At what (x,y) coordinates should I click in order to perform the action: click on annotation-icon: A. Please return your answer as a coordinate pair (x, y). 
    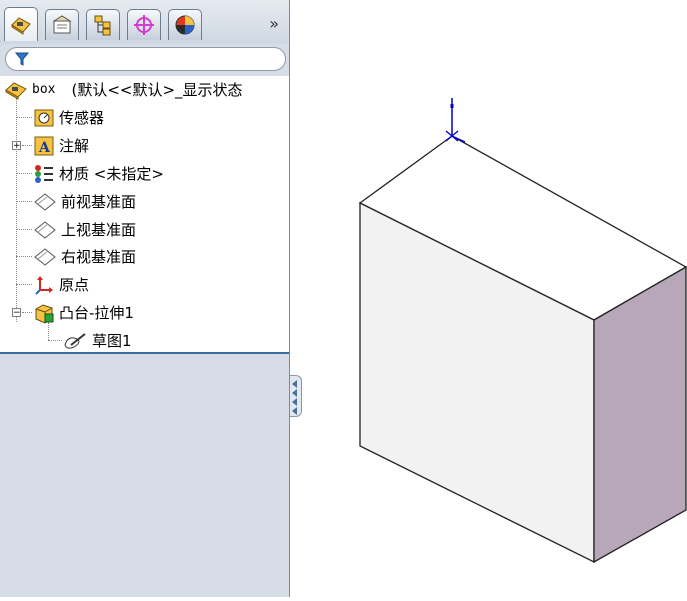
    Looking at the image, I should click on (44, 146).